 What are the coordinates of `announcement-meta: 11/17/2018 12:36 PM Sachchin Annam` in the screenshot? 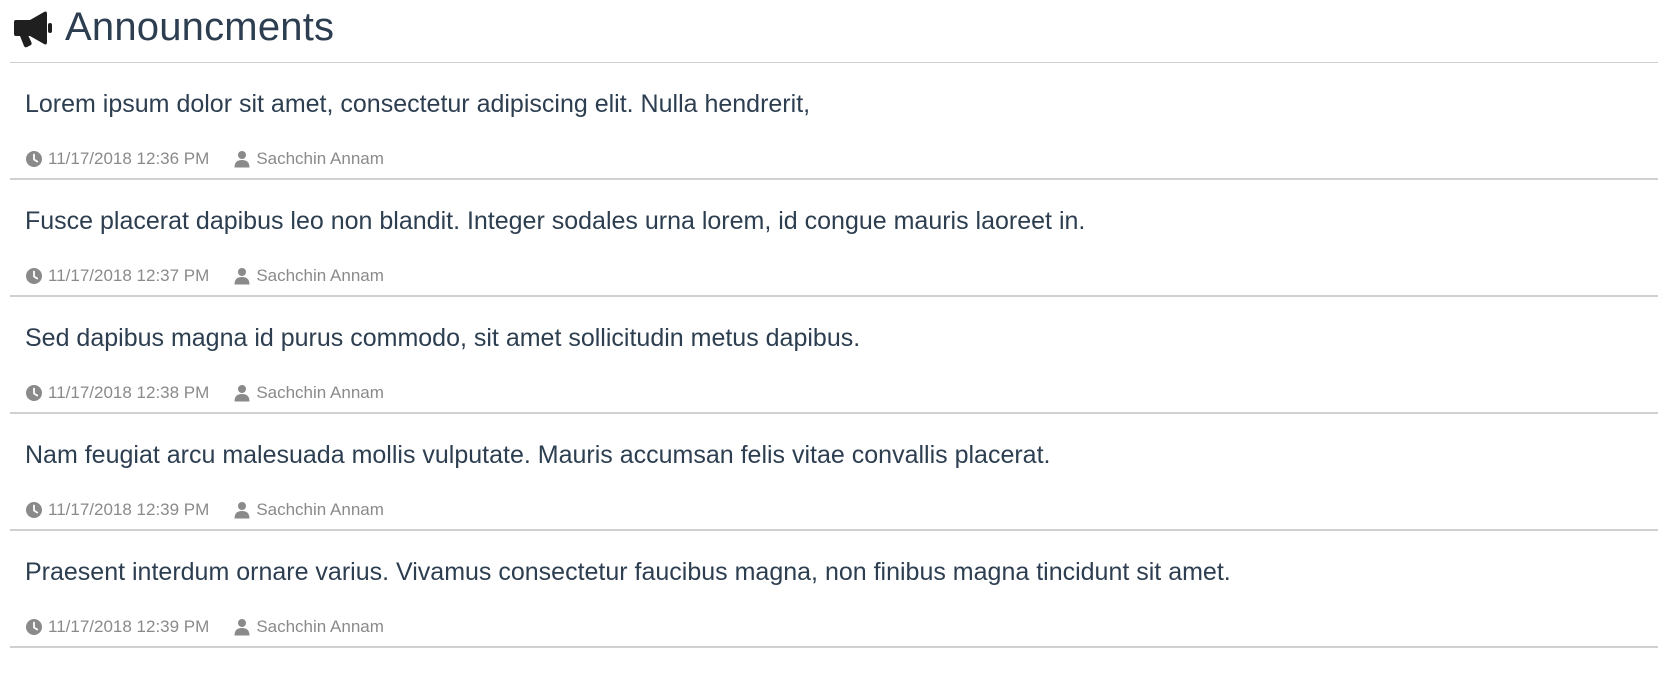 It's located at (204, 159).